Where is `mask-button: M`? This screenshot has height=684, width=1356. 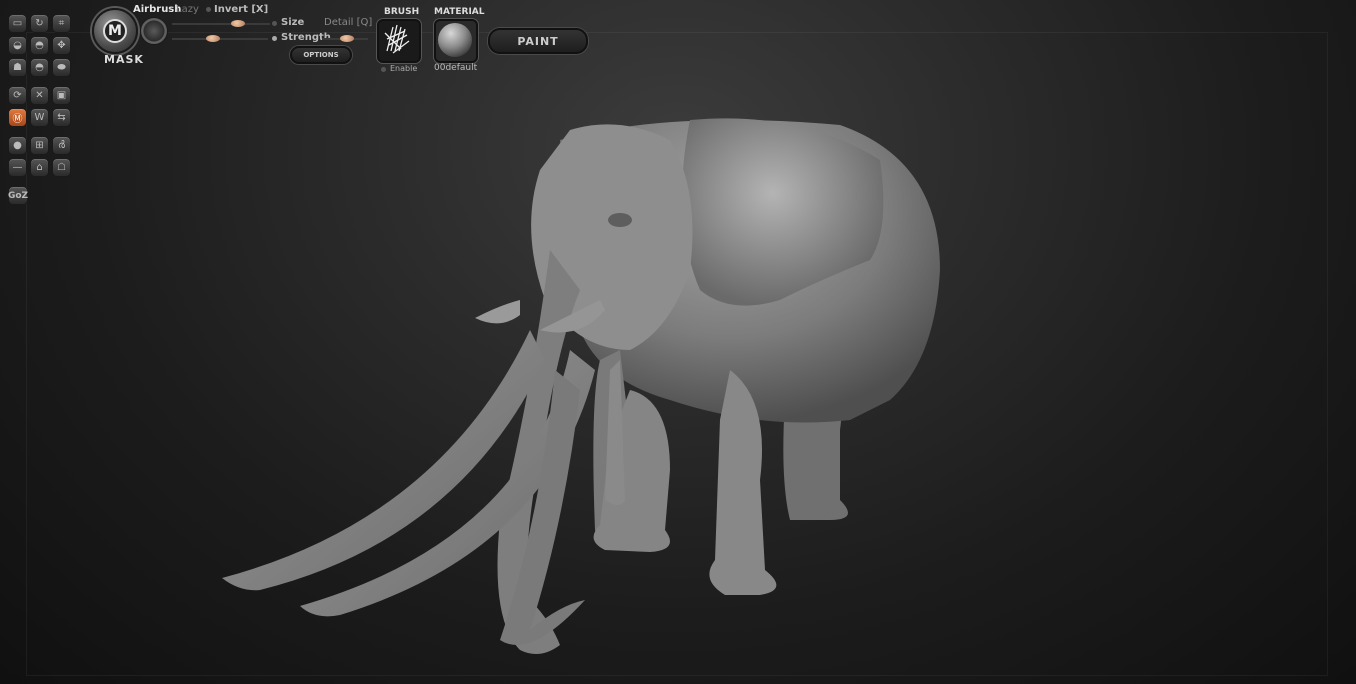 mask-button: M is located at coordinates (115, 31).